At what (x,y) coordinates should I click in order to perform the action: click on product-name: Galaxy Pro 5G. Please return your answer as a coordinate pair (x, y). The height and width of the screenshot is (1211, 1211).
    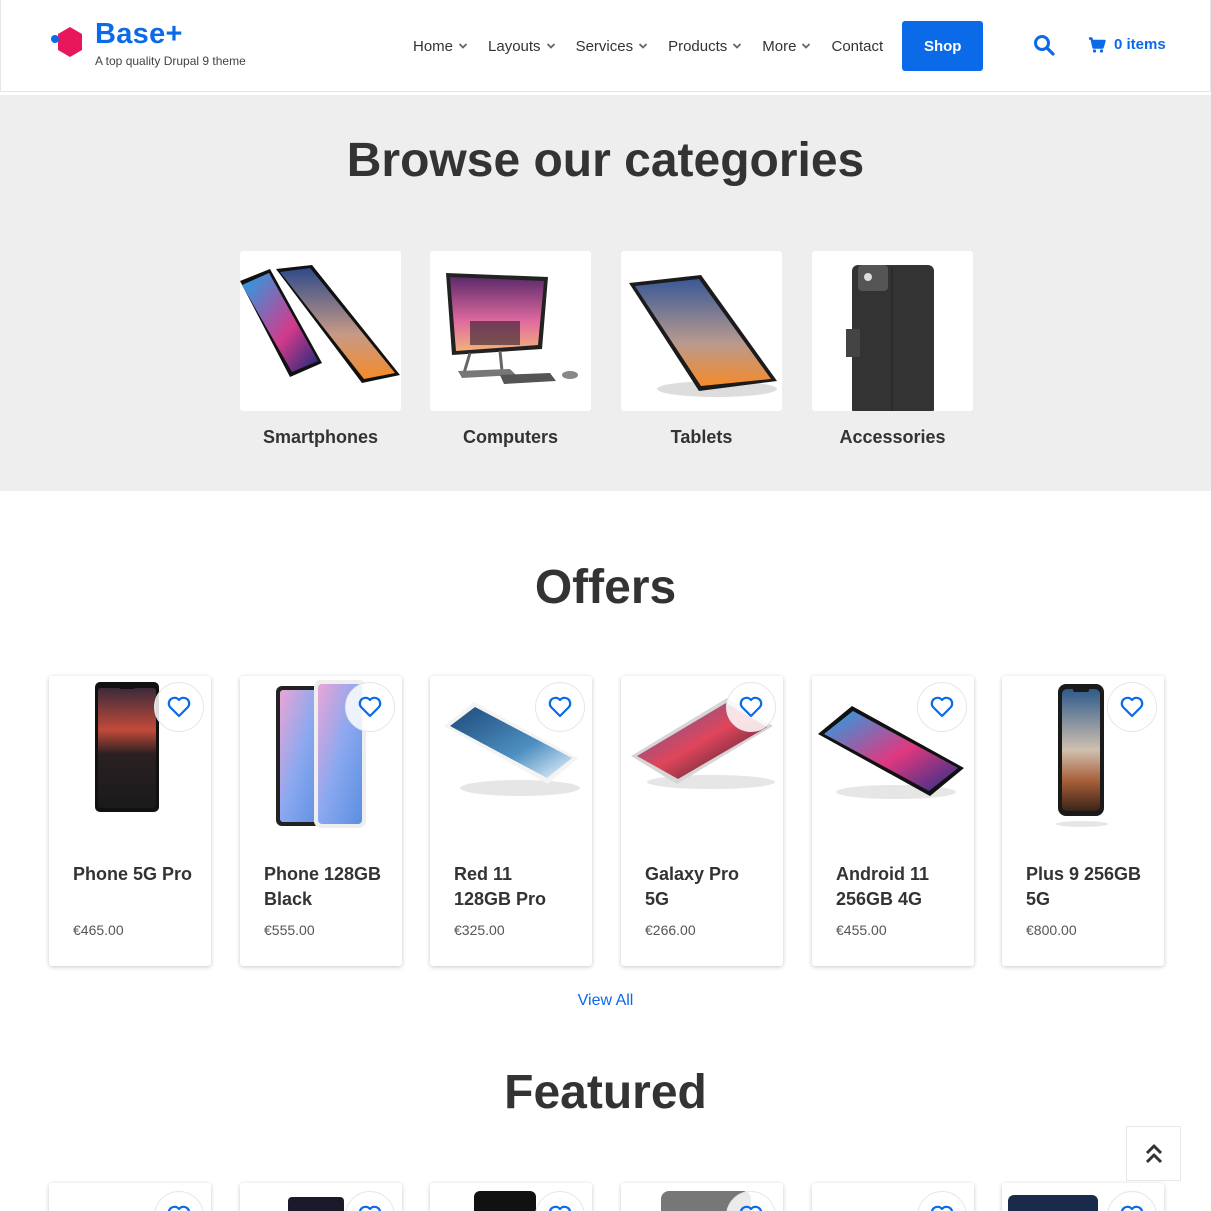
    Looking at the image, I should click on (705, 887).